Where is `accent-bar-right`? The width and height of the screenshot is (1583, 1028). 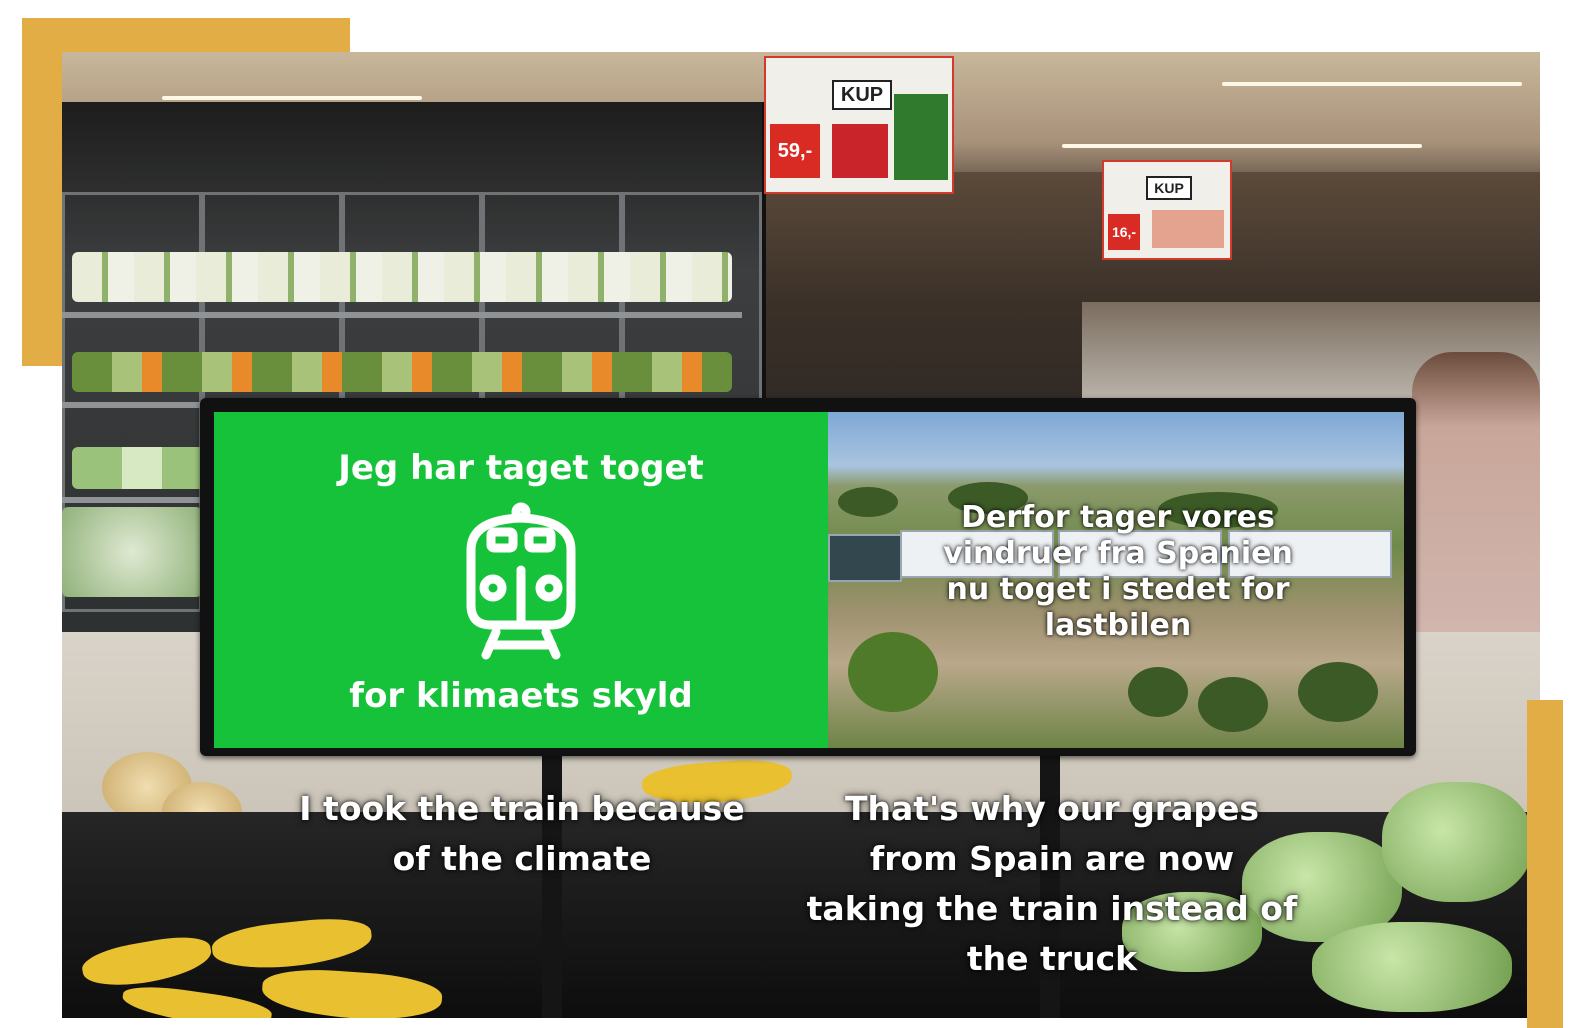 accent-bar-right is located at coordinates (1545, 864).